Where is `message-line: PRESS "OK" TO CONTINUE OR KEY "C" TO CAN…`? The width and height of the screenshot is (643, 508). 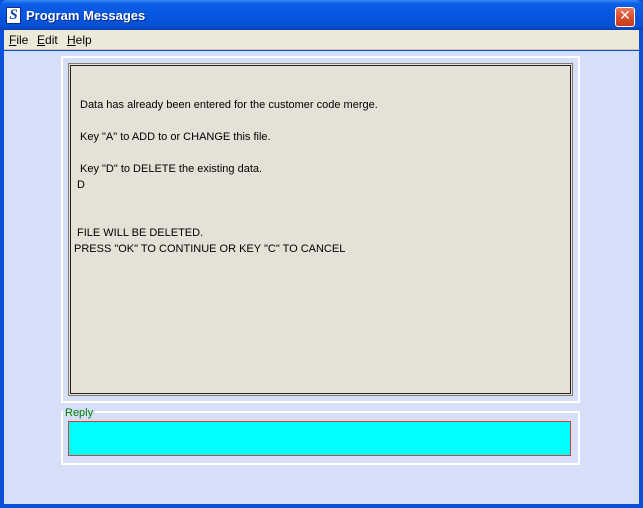 message-line: PRESS "OK" TO CONTINUE OR KEY "C" TO CAN… is located at coordinates (210, 249).